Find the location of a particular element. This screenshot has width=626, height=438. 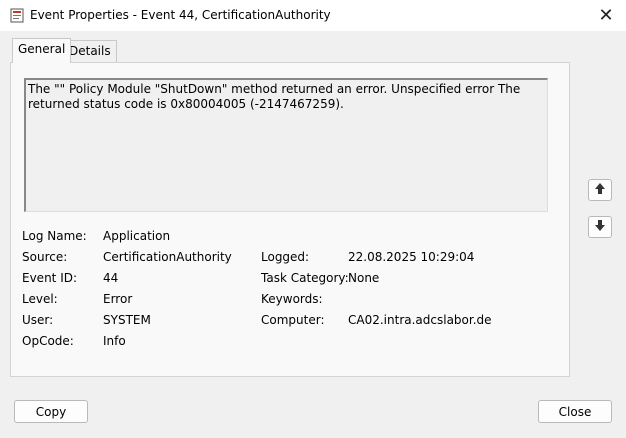

keywords-label: Keywords: is located at coordinates (292, 299).